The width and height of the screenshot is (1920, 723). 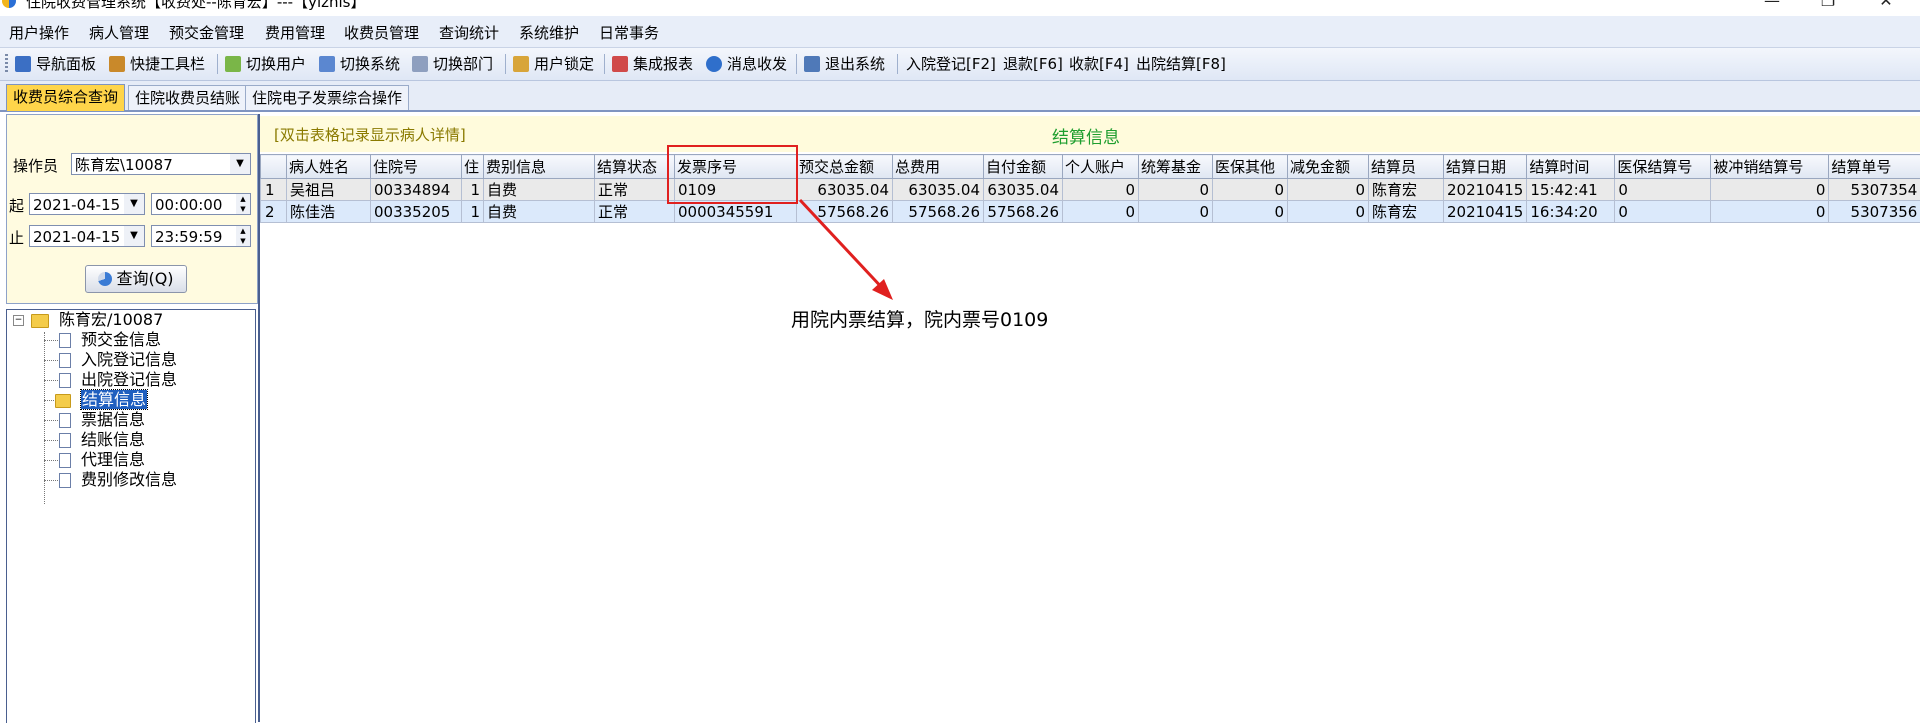 I want to click on annotation-text: 用院内票结算，院内票号0109, so click(x=919, y=318).